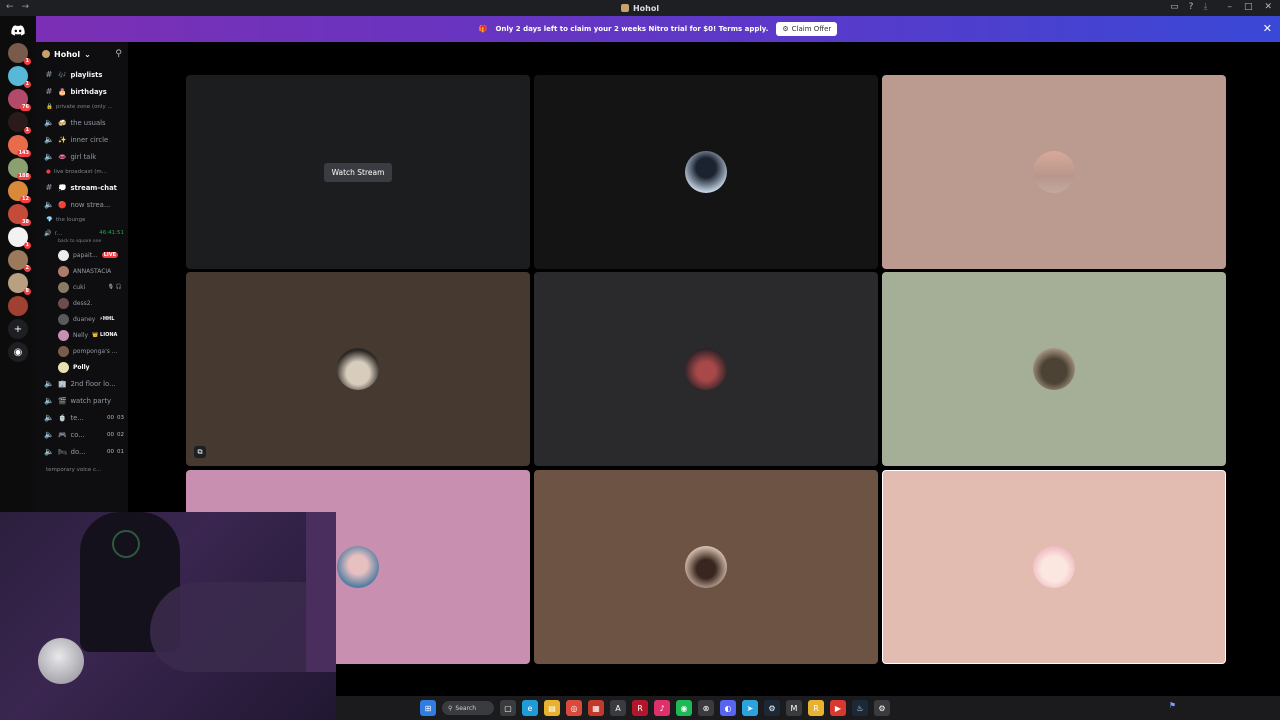 This screenshot has width=1280, height=720. What do you see at coordinates (684, 708) in the screenshot?
I see `spotify-icon: ◉` at bounding box center [684, 708].